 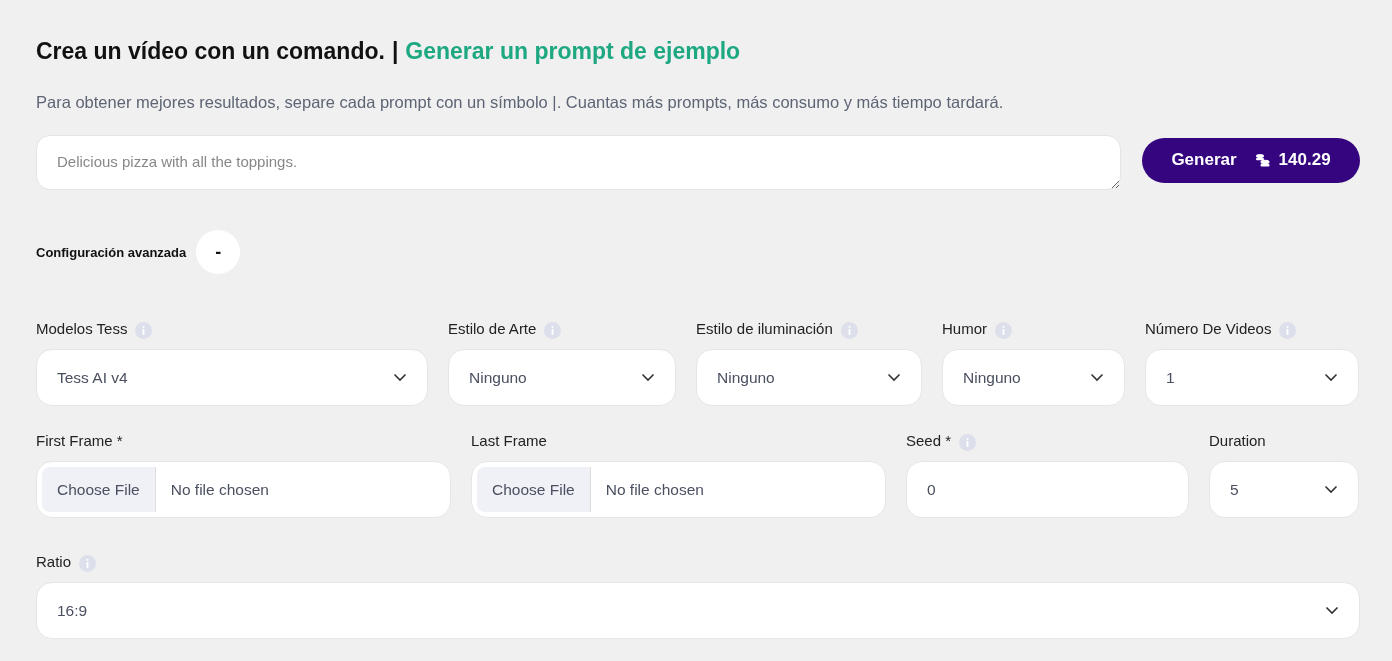 What do you see at coordinates (1251, 160) in the screenshot?
I see `generate-button: Generar 140.29` at bounding box center [1251, 160].